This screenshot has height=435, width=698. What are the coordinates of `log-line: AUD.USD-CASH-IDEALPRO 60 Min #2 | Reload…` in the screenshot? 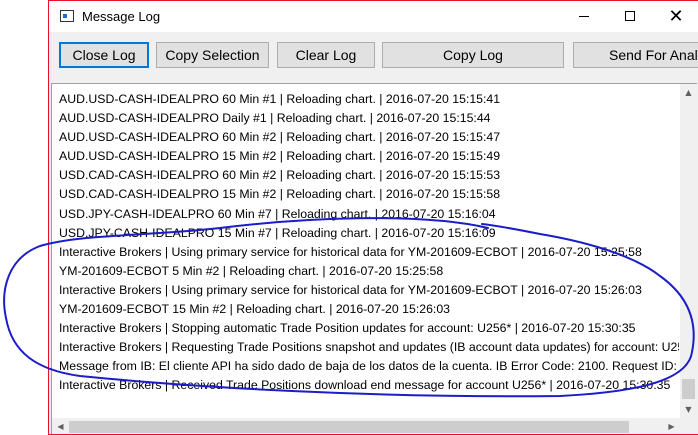 It's located at (280, 137).